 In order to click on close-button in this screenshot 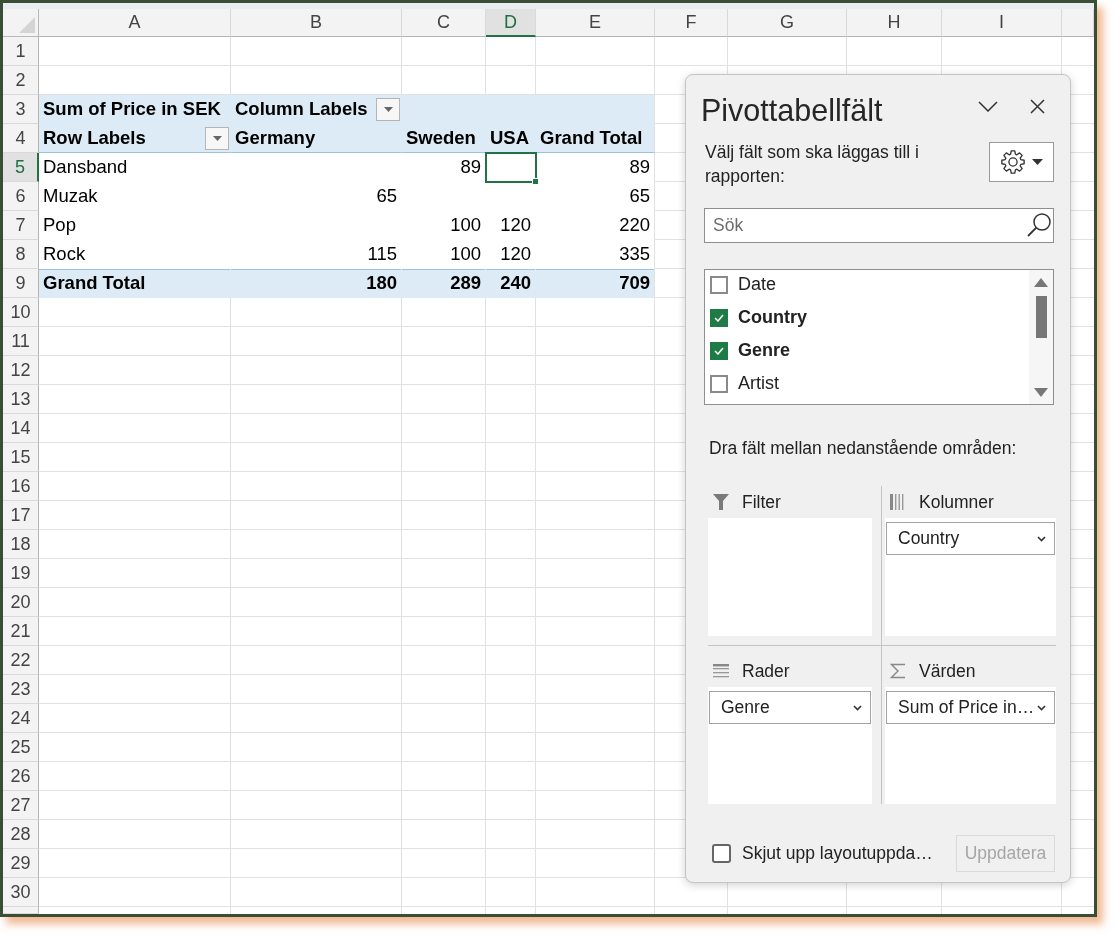, I will do `click(1037, 106)`.